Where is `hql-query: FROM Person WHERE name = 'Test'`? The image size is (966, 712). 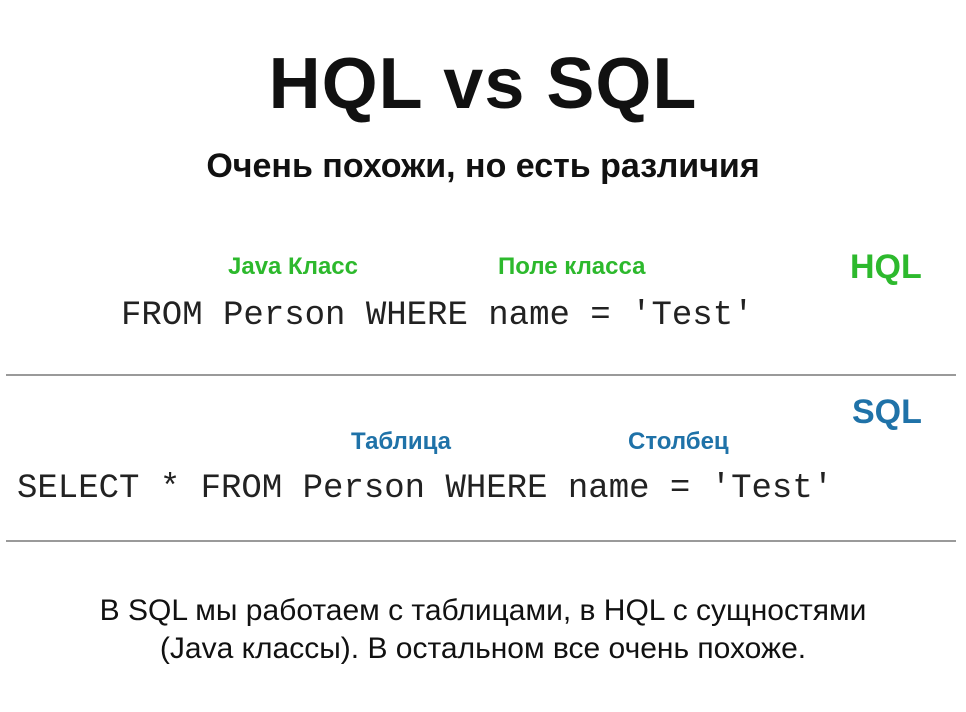 hql-query: FROM Person WHERE name = 'Test' is located at coordinates (437, 316).